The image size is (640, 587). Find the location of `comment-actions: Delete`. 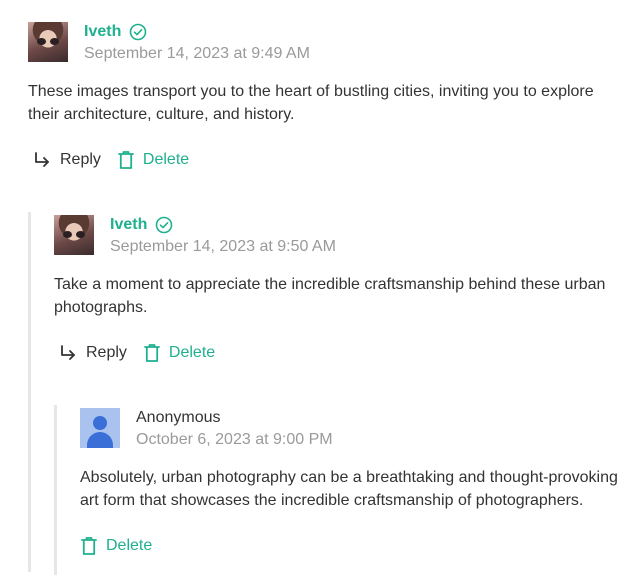

comment-actions: Delete is located at coordinates (354, 546).